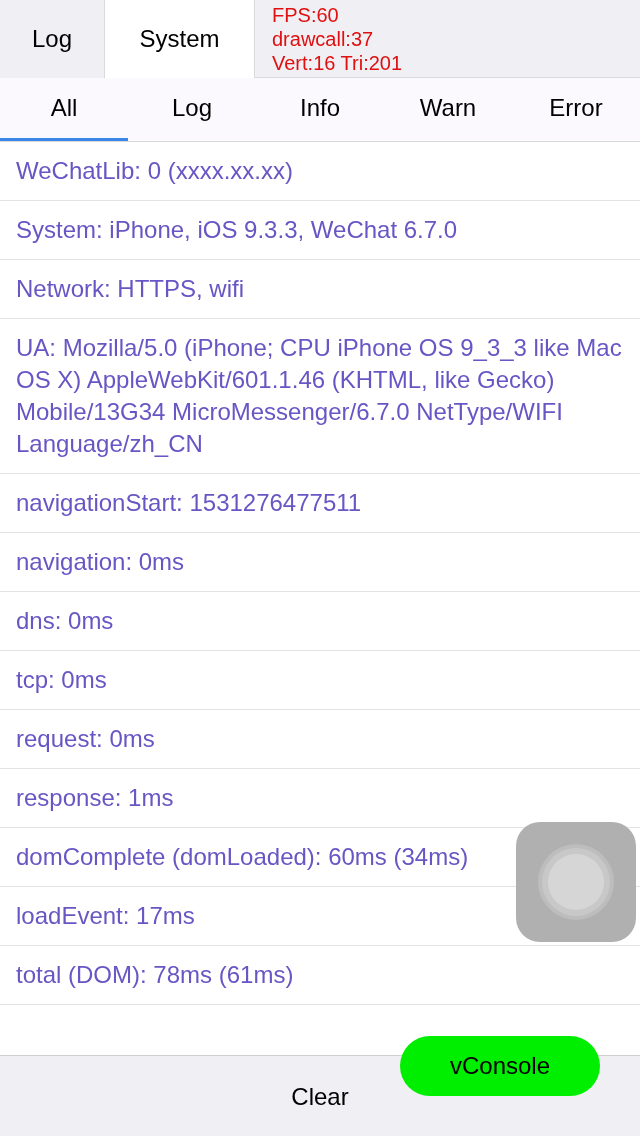  What do you see at coordinates (320, 109) in the screenshot?
I see `filter-tab: Info` at bounding box center [320, 109].